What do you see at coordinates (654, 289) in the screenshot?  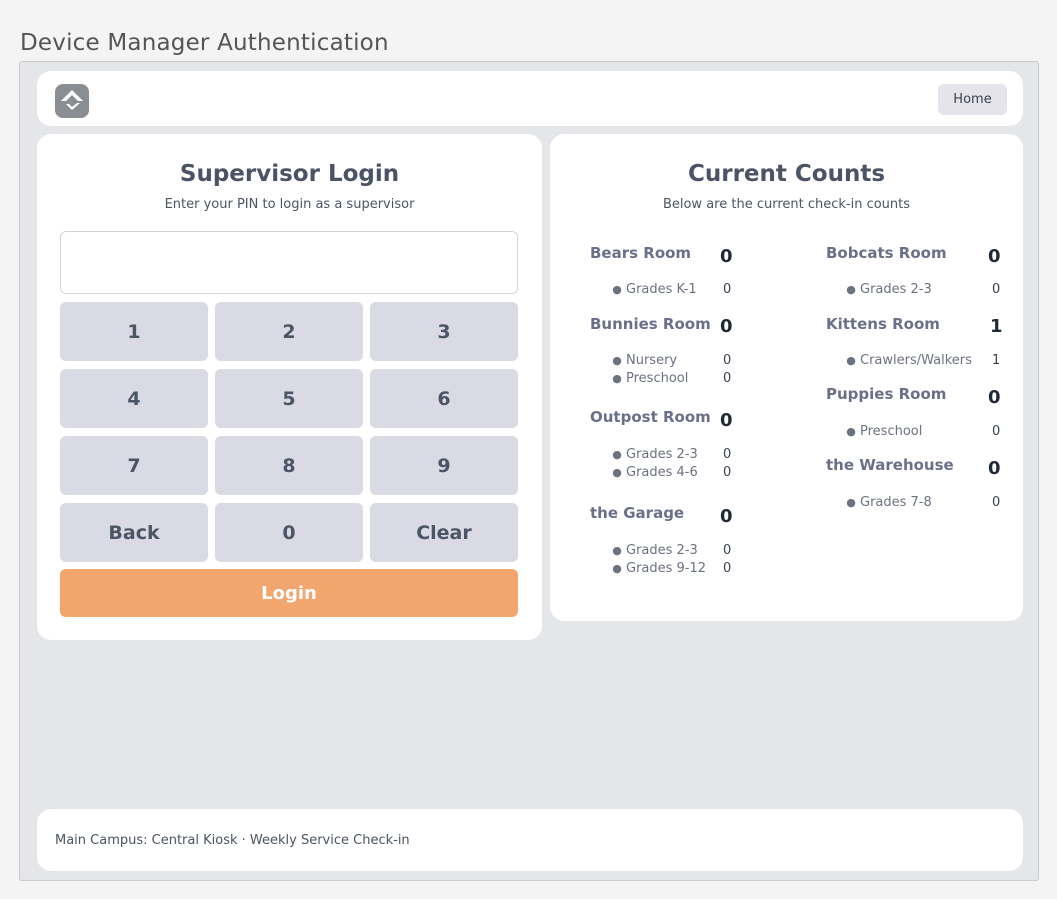 I see `group-item: ● Grades K-1` at bounding box center [654, 289].